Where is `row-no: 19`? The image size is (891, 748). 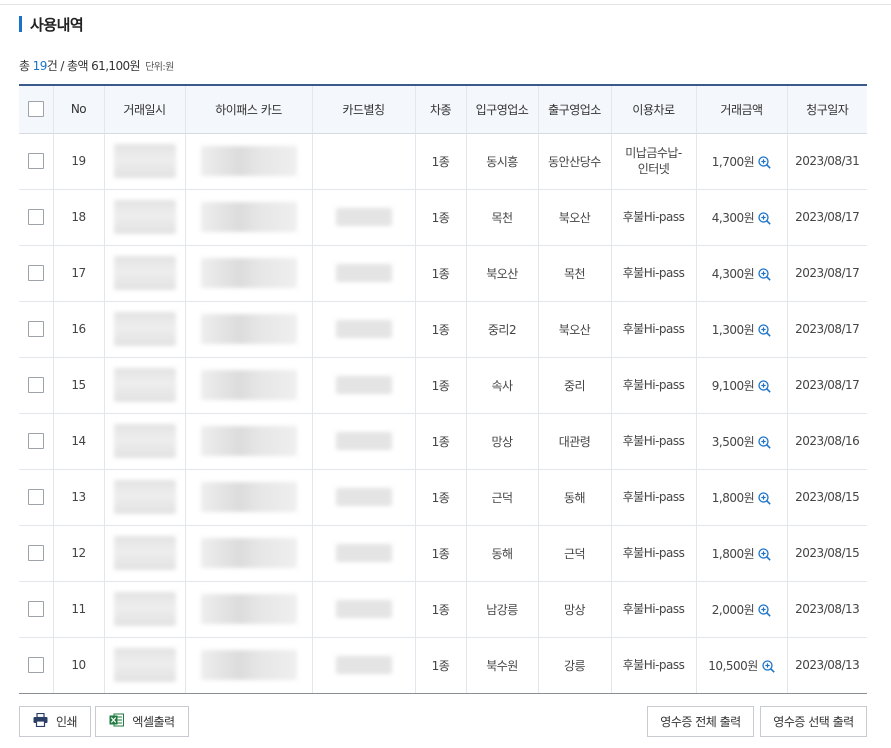 row-no: 19 is located at coordinates (78, 161).